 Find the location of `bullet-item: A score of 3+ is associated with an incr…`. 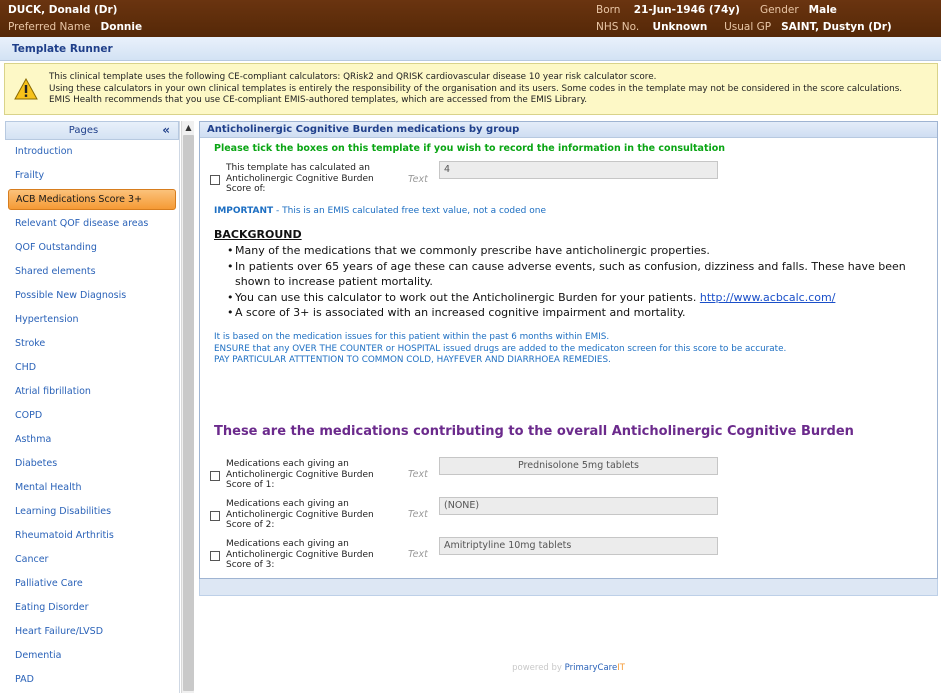

bullet-item: A score of 3+ is associated with an incr… is located at coordinates (567, 313).